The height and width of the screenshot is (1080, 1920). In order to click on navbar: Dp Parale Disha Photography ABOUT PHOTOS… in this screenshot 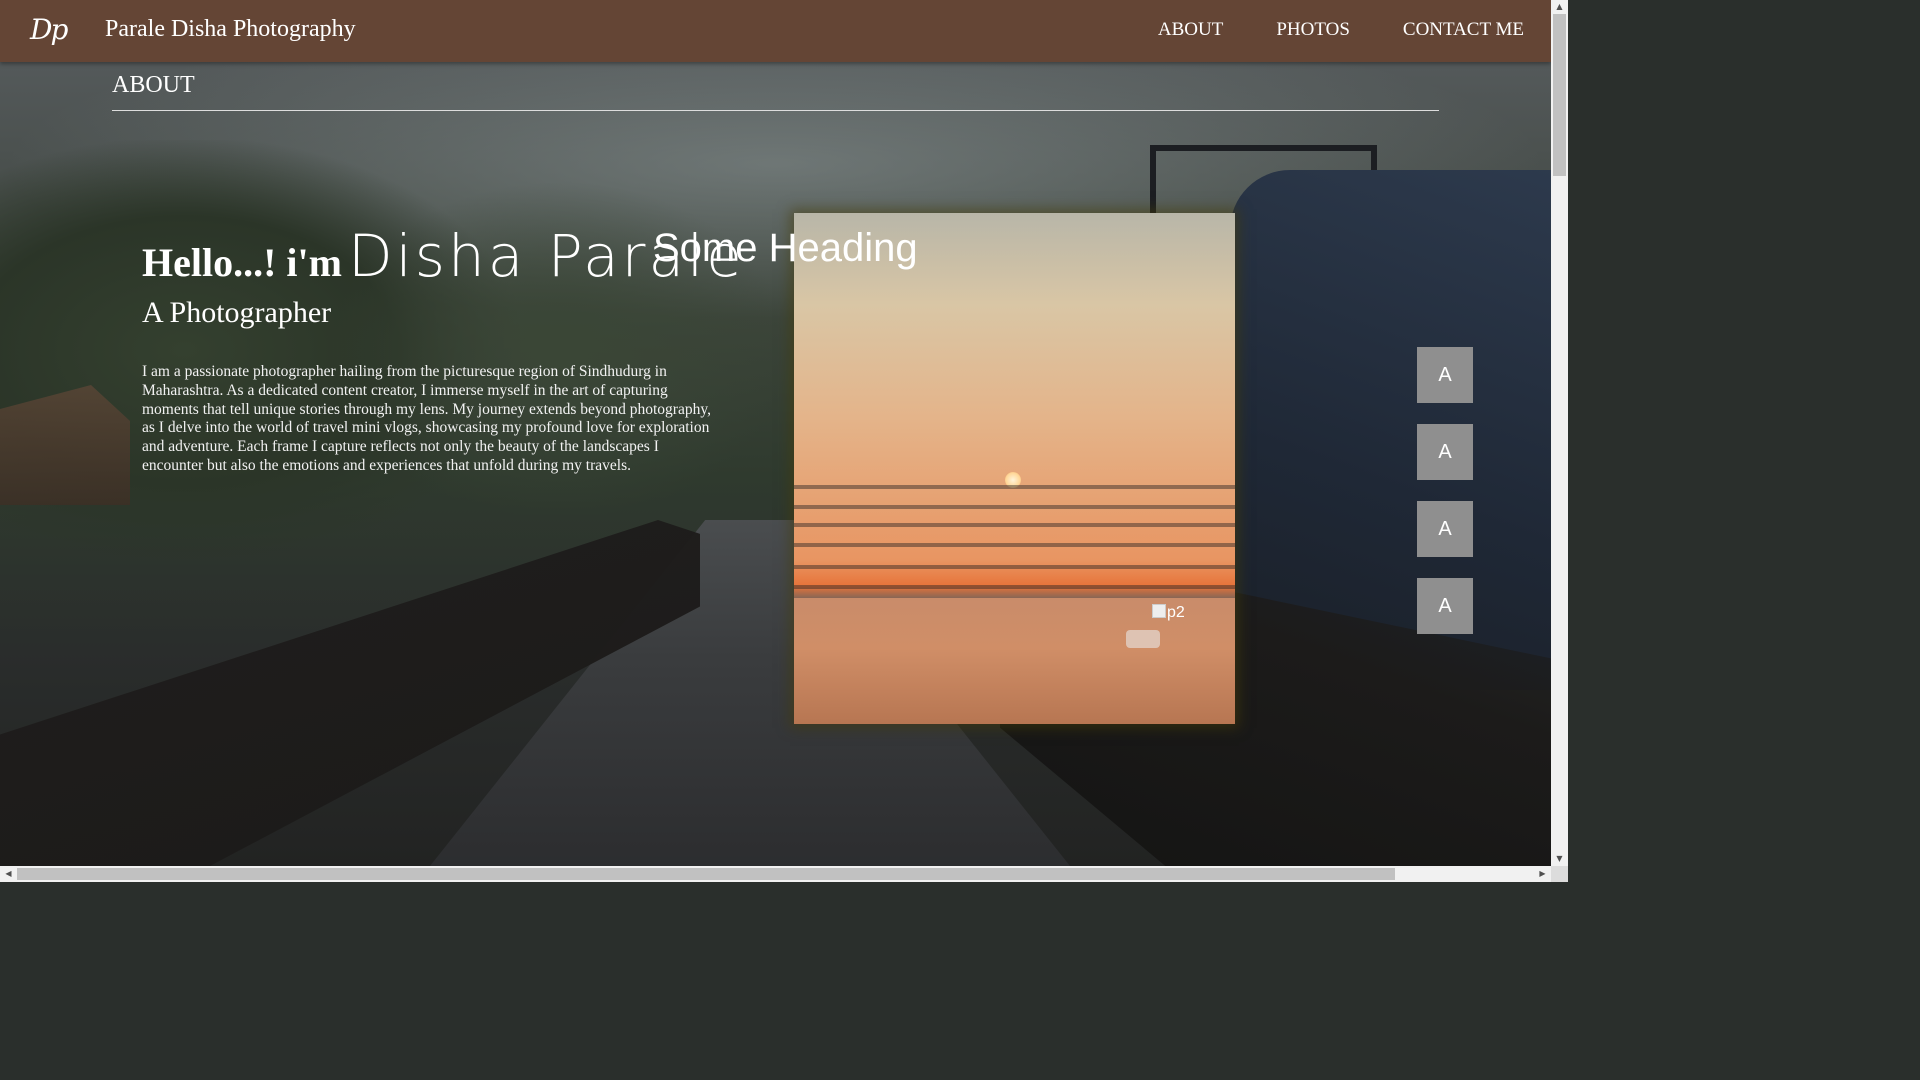, I will do `click(775, 31)`.